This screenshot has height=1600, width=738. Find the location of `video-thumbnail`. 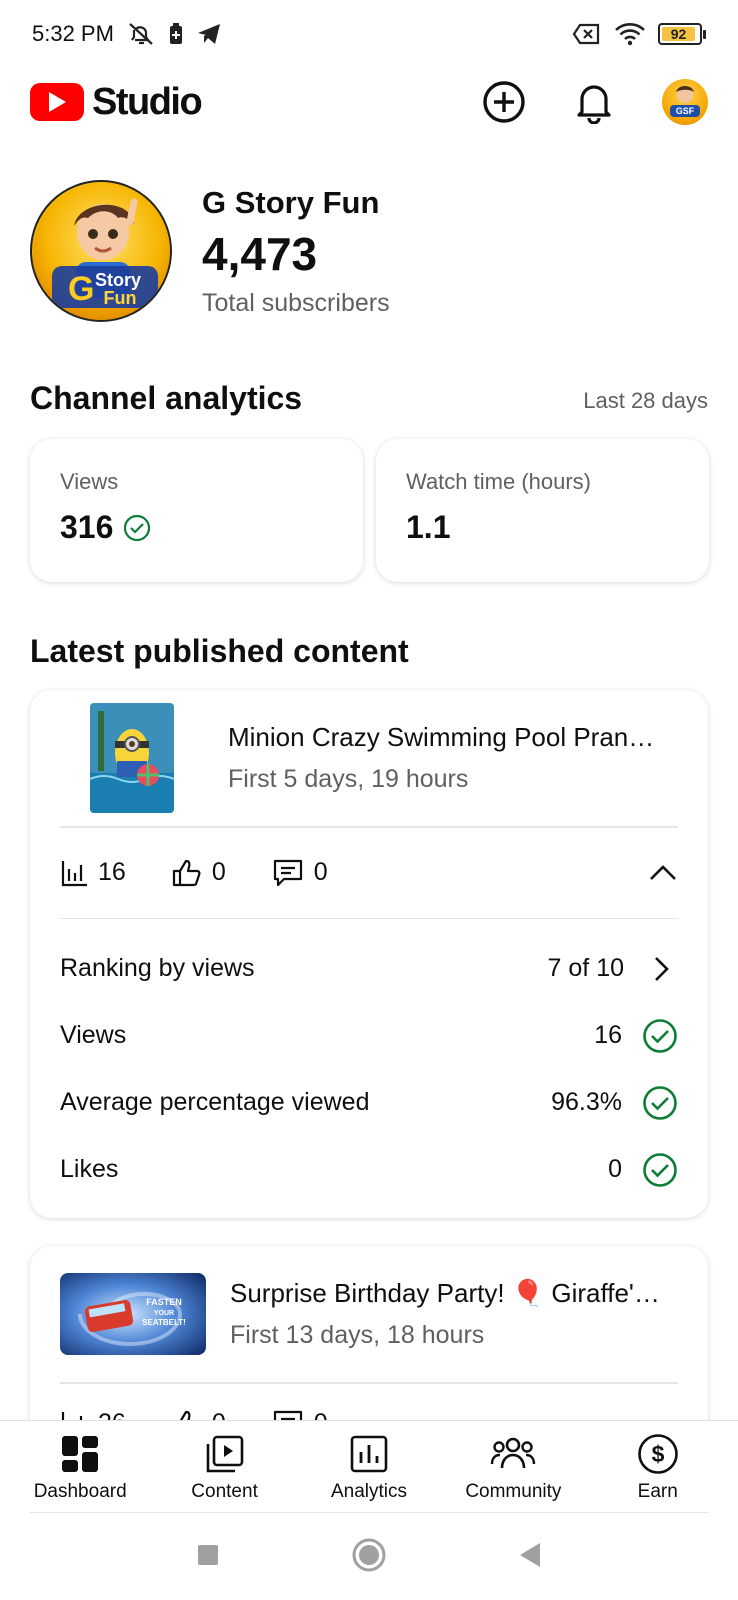

video-thumbnail is located at coordinates (132, 758).